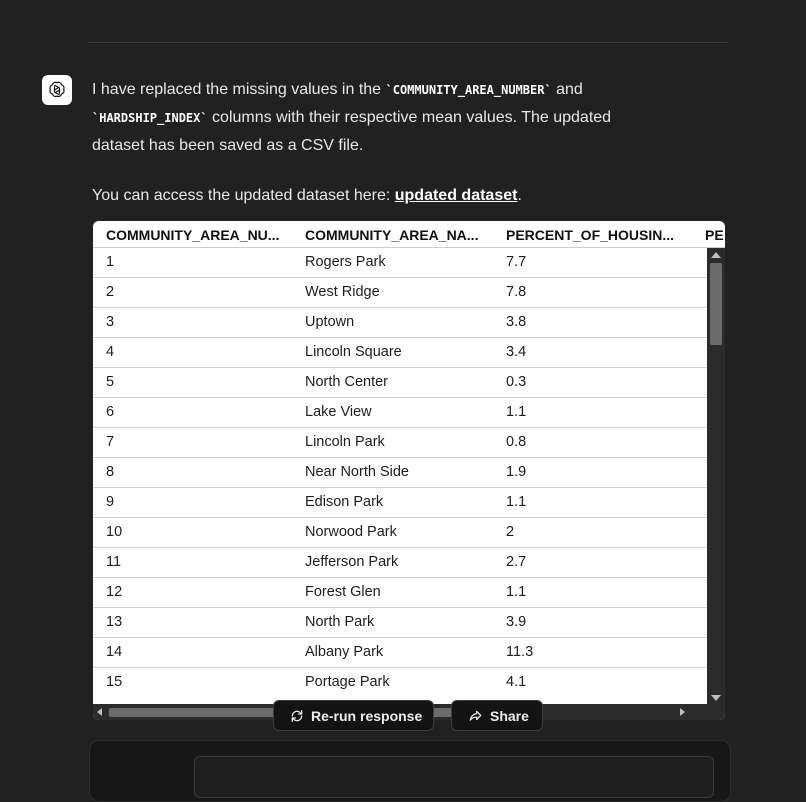  I want to click on cell-community-area-number: 14, so click(114, 652).